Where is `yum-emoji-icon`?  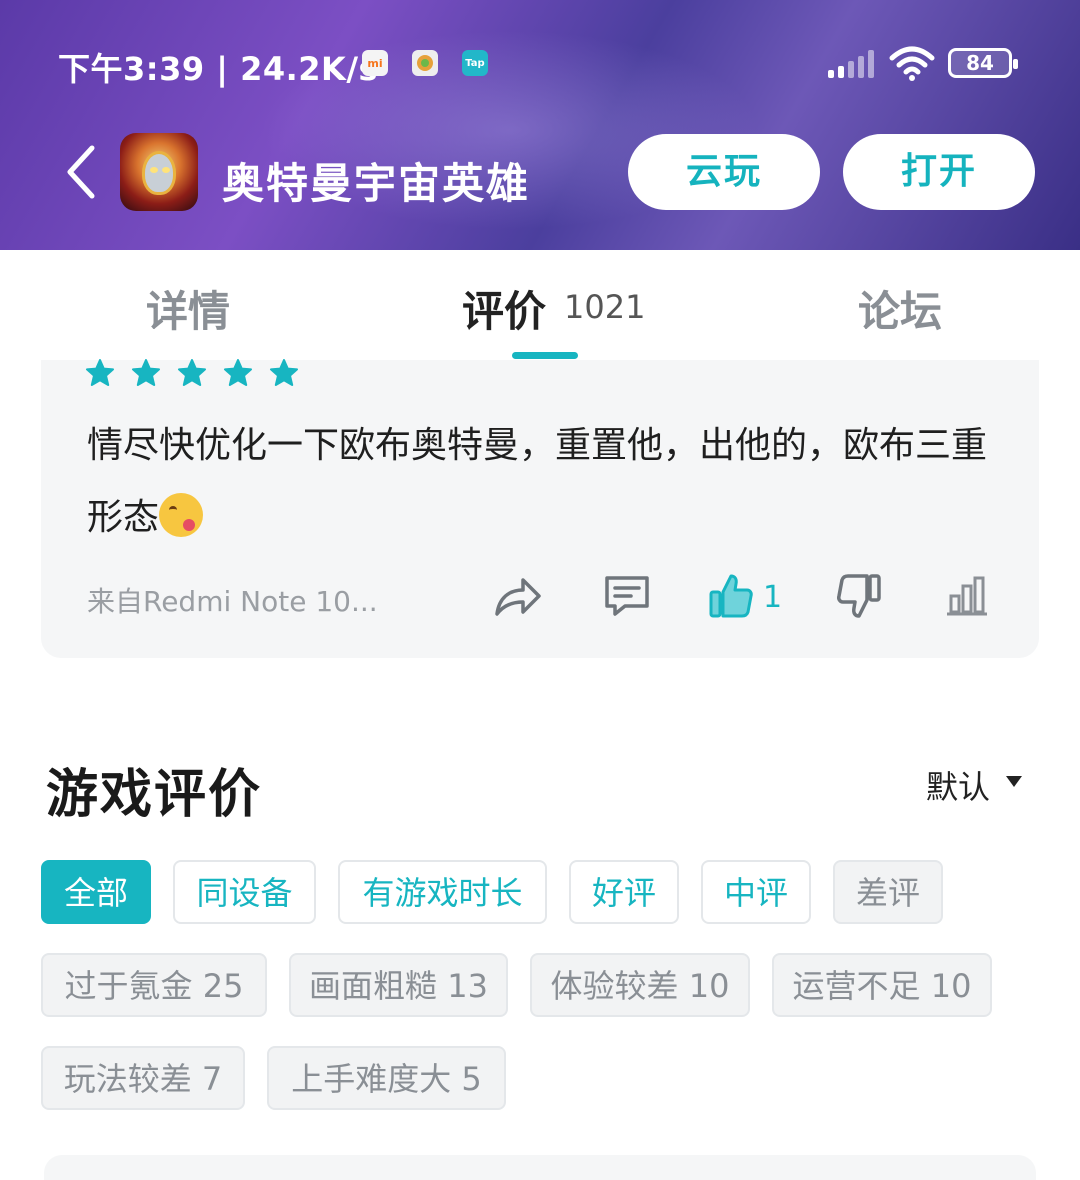 yum-emoji-icon is located at coordinates (181, 515).